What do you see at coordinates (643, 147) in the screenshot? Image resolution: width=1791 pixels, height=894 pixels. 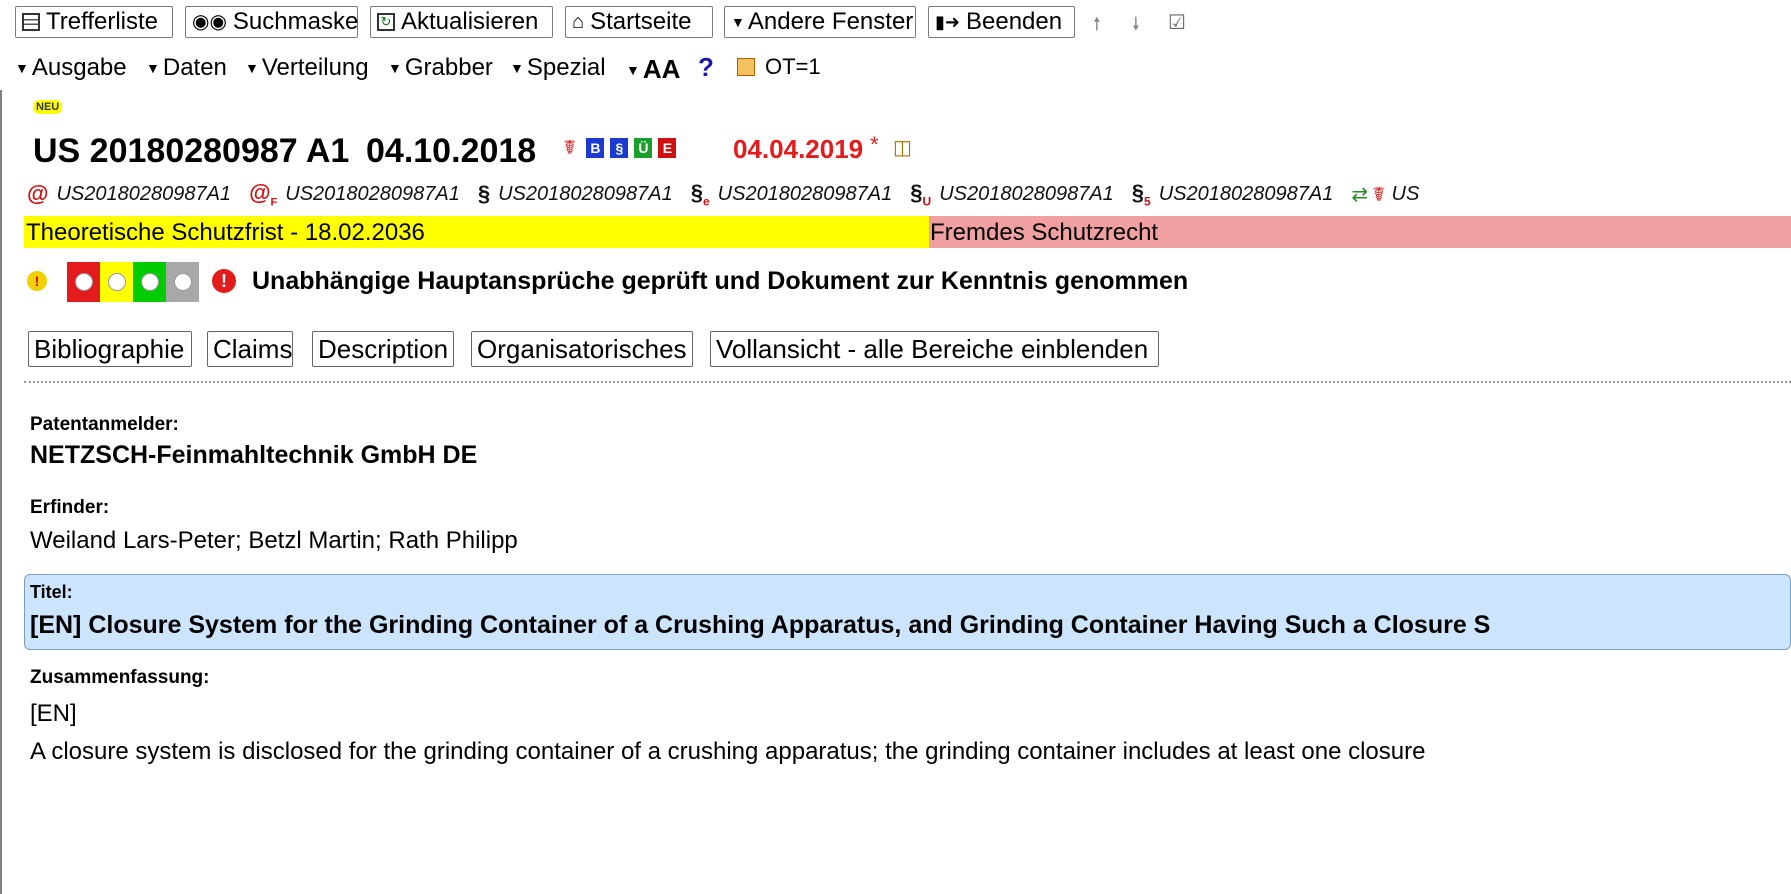 I see `mini-icon-ue: Ü` at bounding box center [643, 147].